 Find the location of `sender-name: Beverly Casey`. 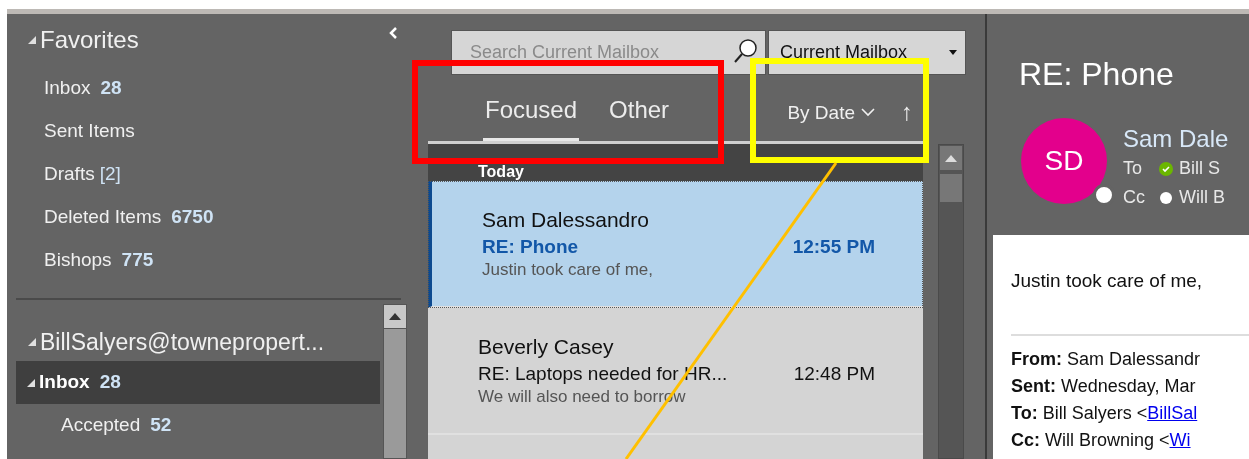

sender-name: Beverly Casey is located at coordinates (546, 347).